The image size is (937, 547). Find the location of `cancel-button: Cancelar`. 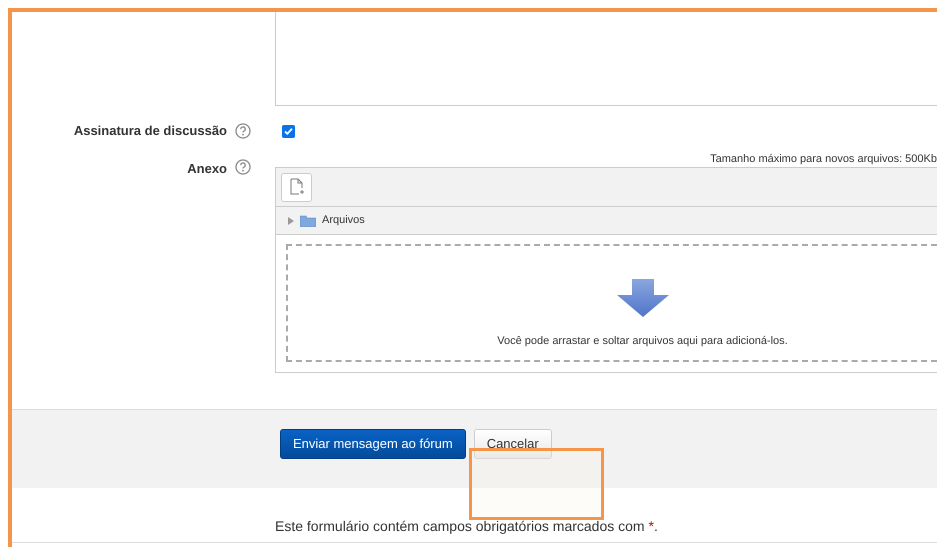

cancel-button: Cancelar is located at coordinates (513, 444).